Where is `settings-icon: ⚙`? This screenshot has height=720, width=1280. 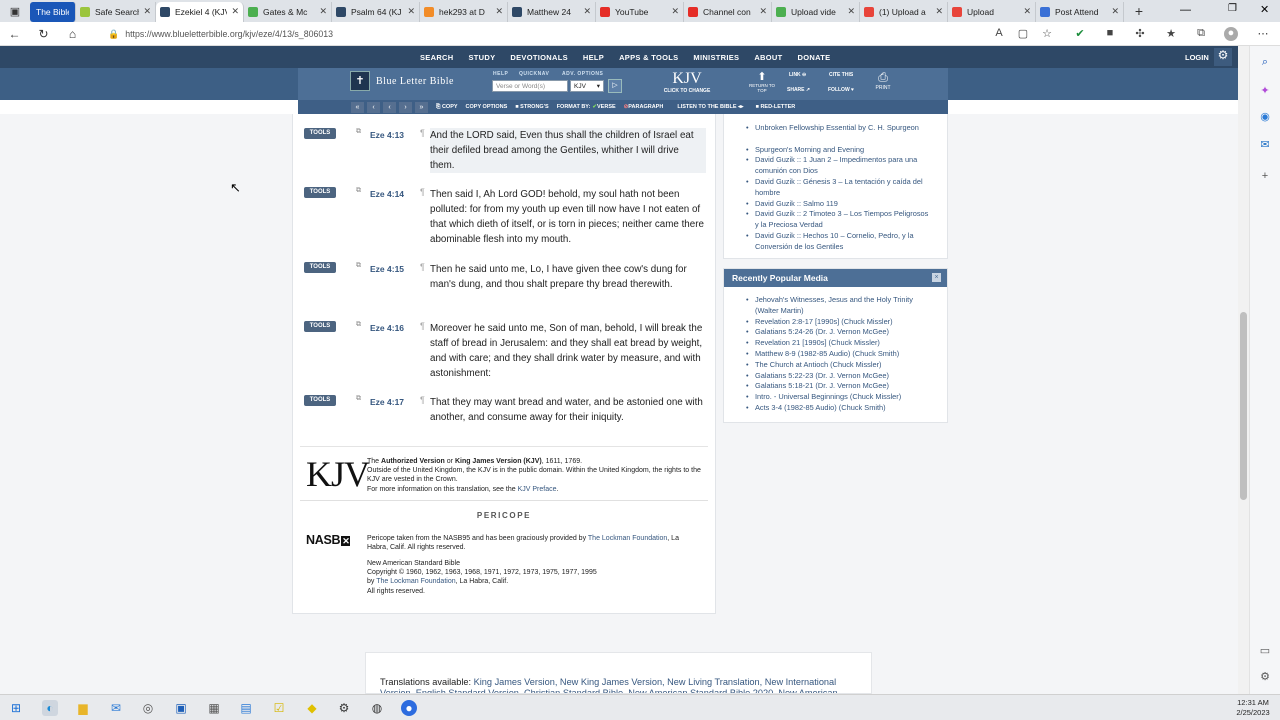 settings-icon: ⚙ is located at coordinates (344, 708).